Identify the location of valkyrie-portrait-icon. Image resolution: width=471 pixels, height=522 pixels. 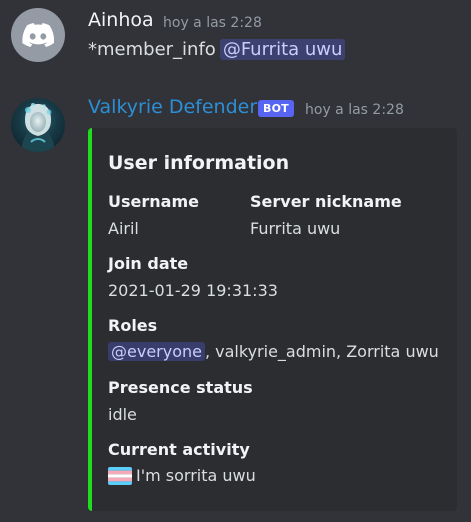
(38, 127).